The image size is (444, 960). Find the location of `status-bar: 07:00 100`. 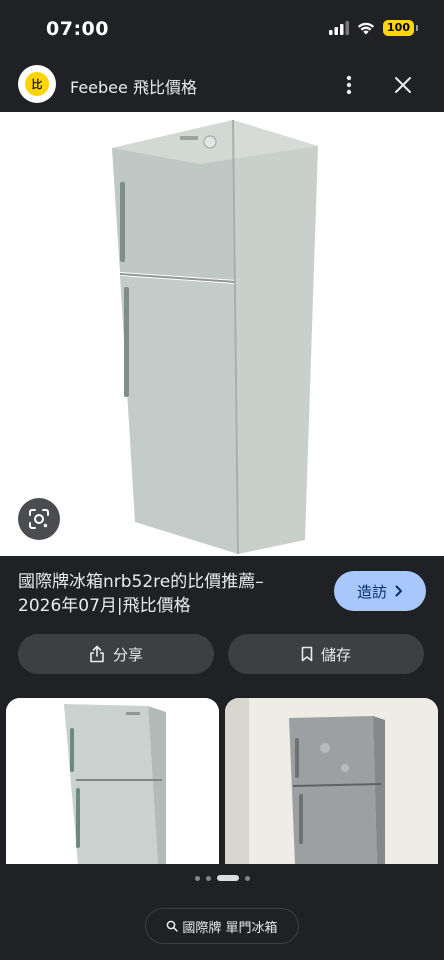

status-bar: 07:00 100 is located at coordinates (222, 29).